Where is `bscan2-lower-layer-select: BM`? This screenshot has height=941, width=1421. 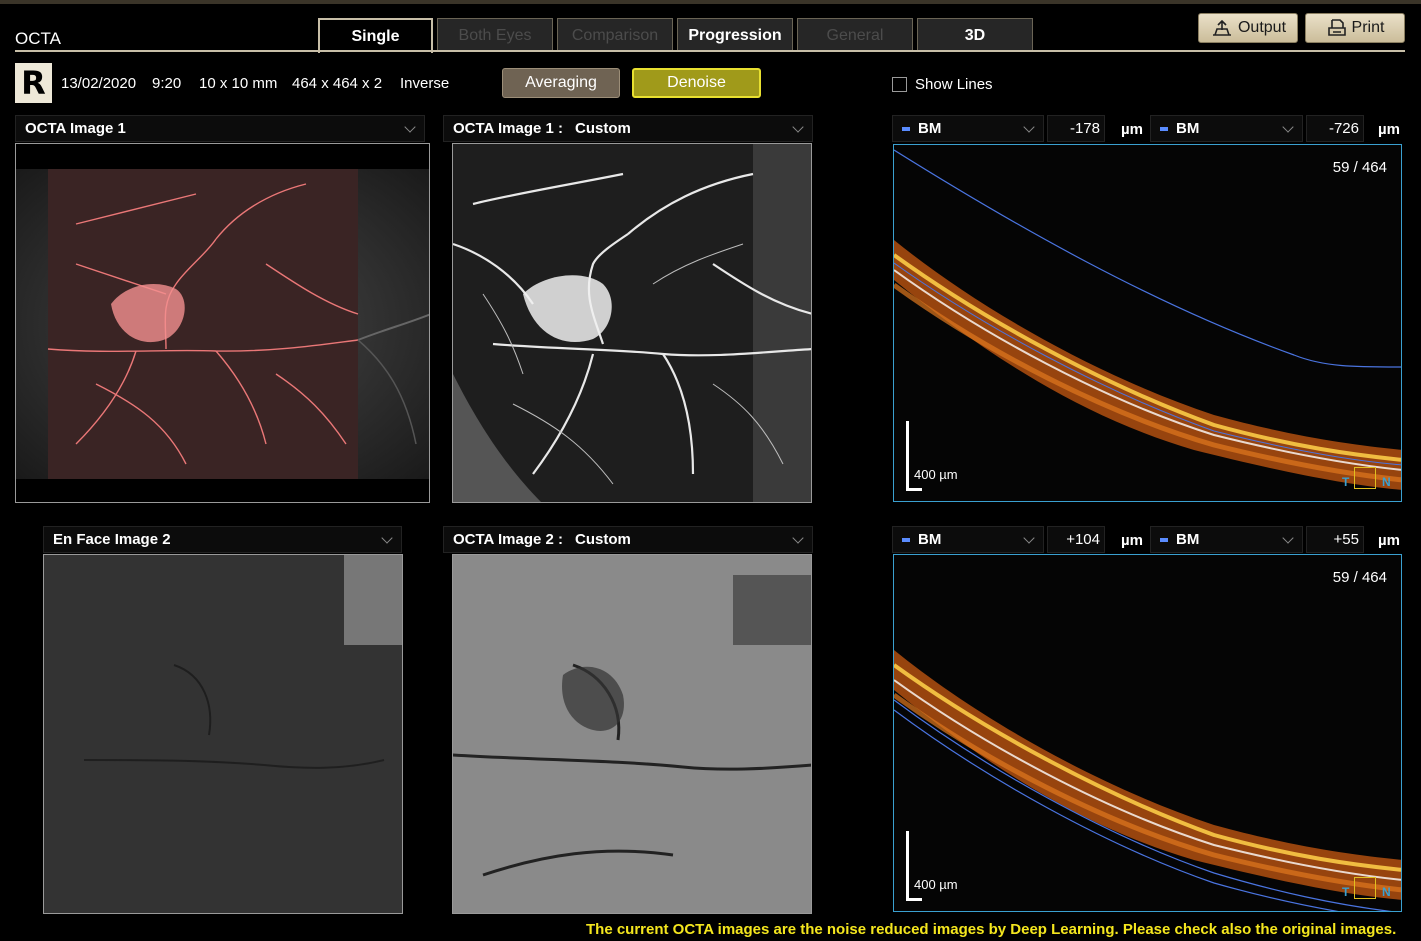
bscan2-lower-layer-select: BM is located at coordinates (1226, 539).